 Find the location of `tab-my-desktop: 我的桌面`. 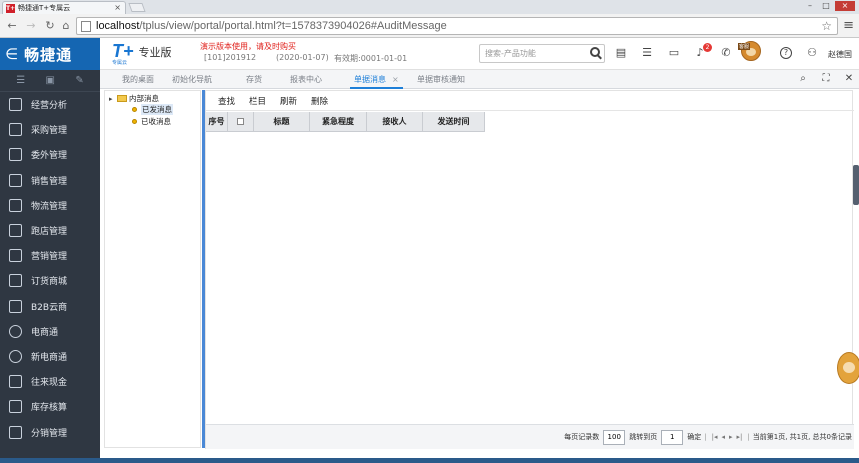

tab-my-desktop: 我的桌面 is located at coordinates (138, 79).